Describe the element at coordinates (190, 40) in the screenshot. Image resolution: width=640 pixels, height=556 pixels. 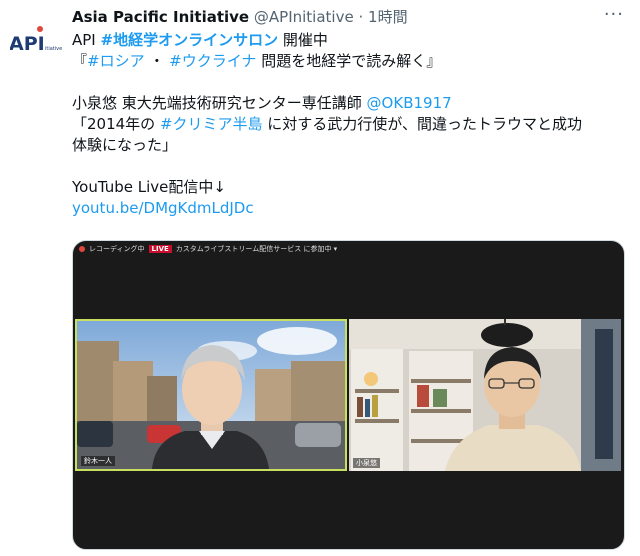
I see `hashtag-online-salon: #地経学オンラインサロン` at that location.